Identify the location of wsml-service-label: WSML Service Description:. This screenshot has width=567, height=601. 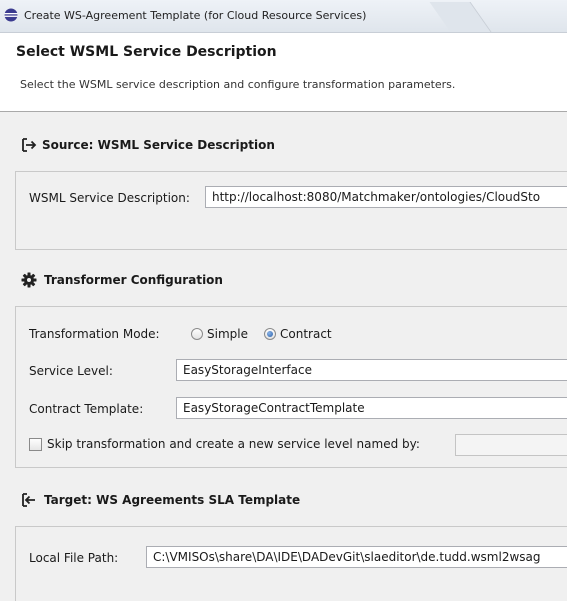
(109, 198).